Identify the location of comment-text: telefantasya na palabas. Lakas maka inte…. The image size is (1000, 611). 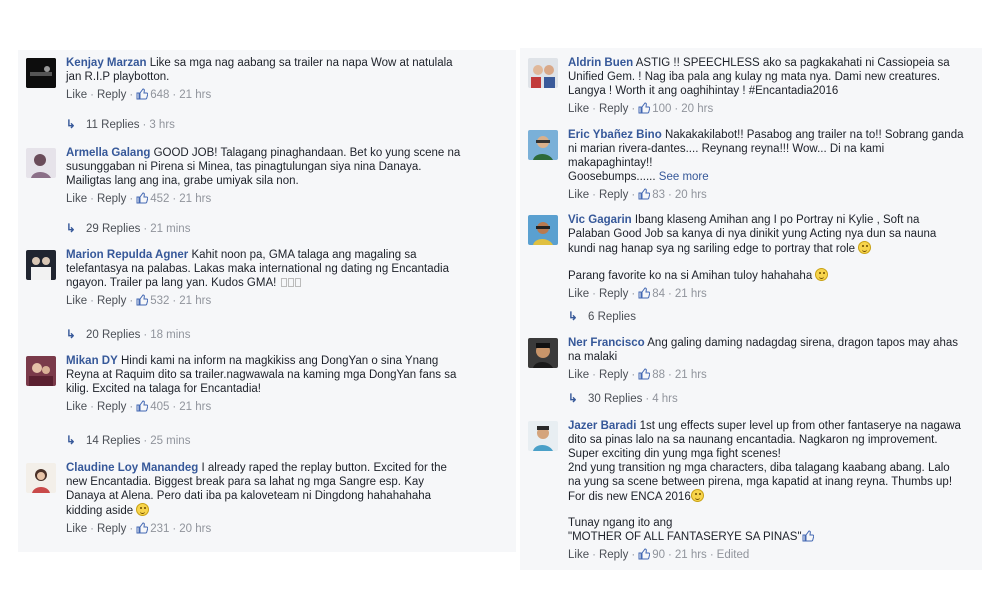
(257, 269).